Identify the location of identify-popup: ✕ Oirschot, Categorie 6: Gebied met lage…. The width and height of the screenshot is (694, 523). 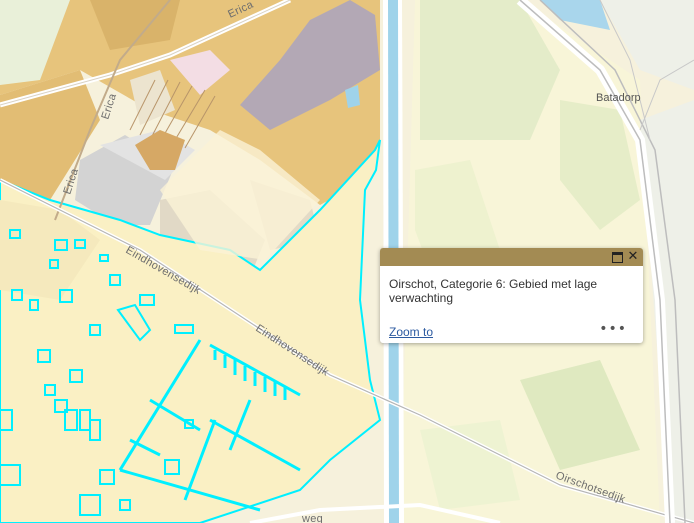
(511, 295).